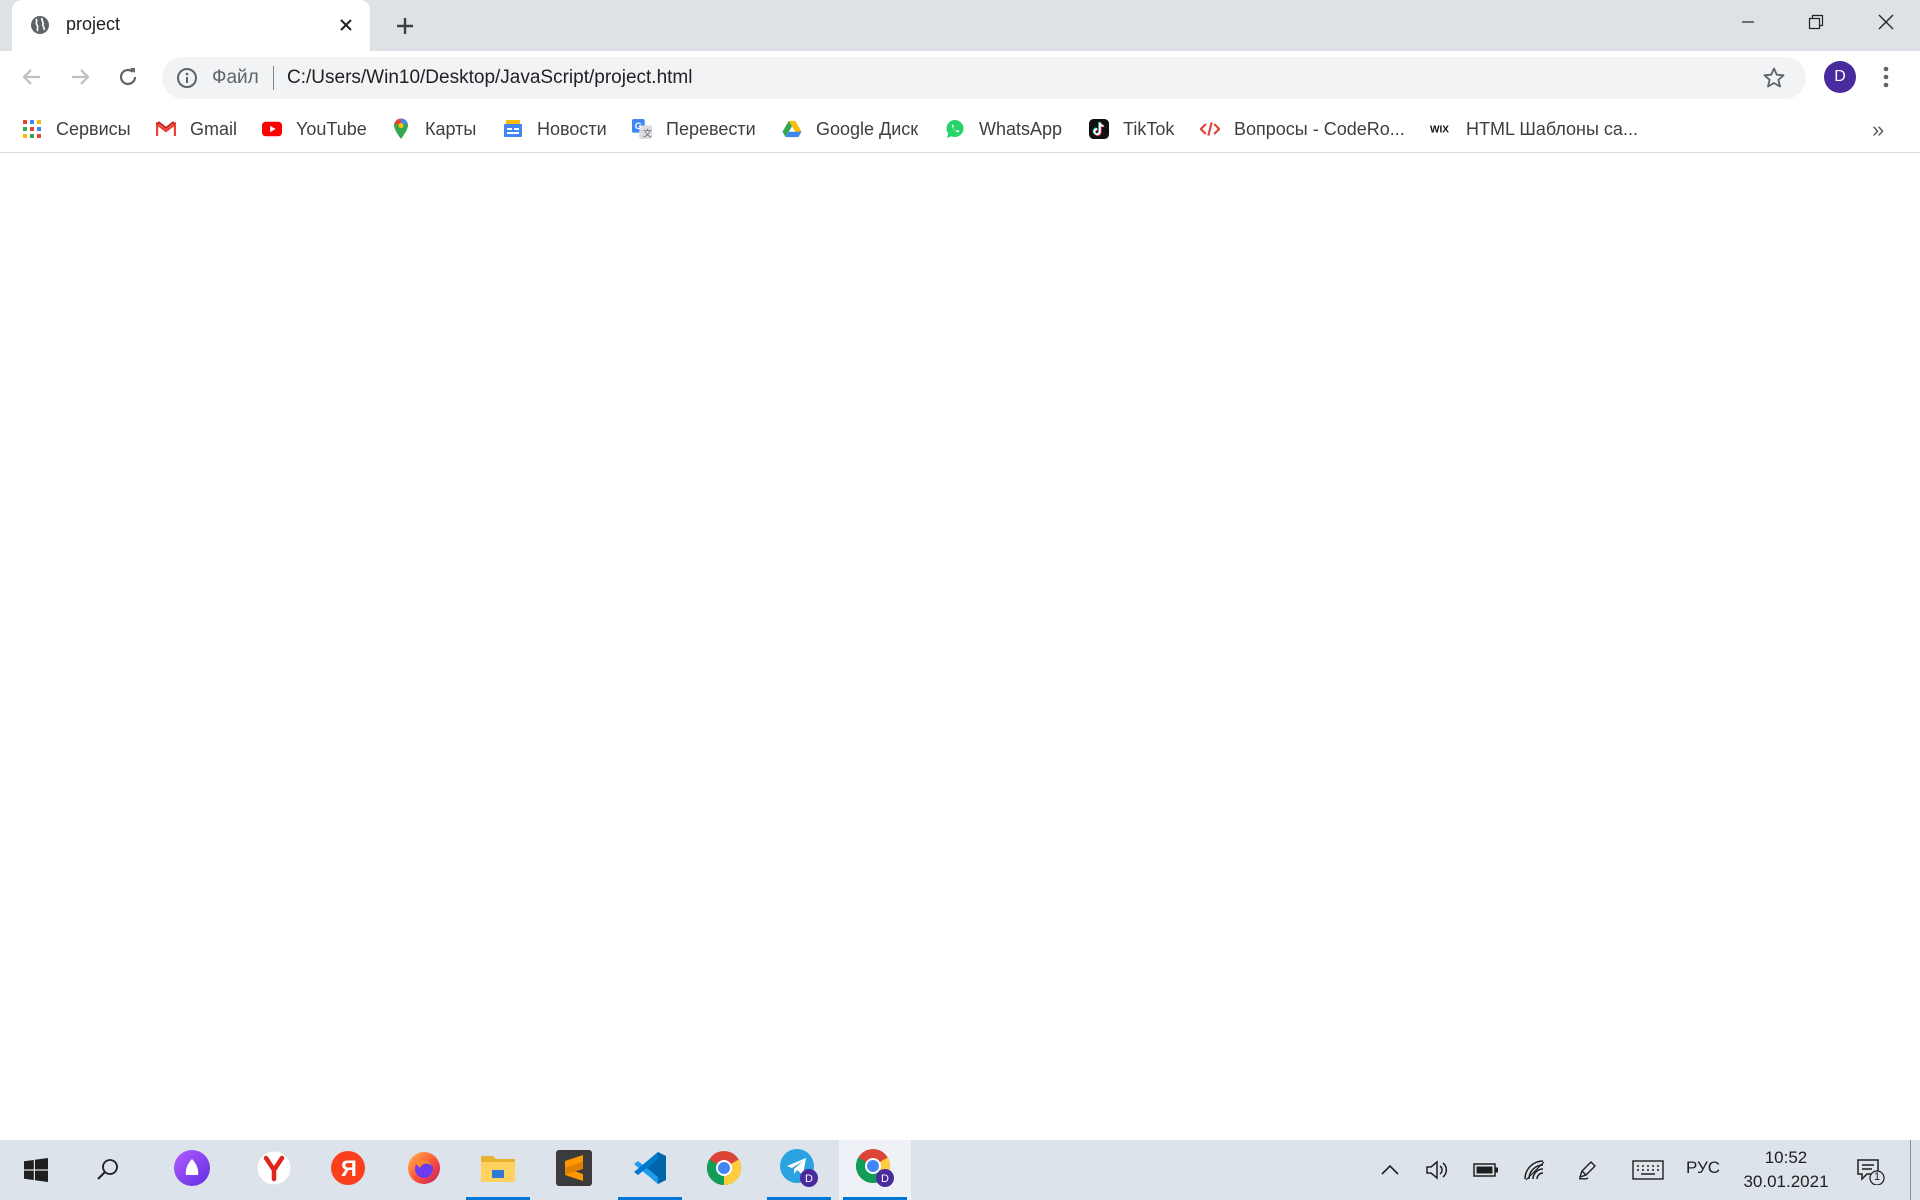 This screenshot has width=1920, height=1200. I want to click on new-tab-button, so click(405, 26).